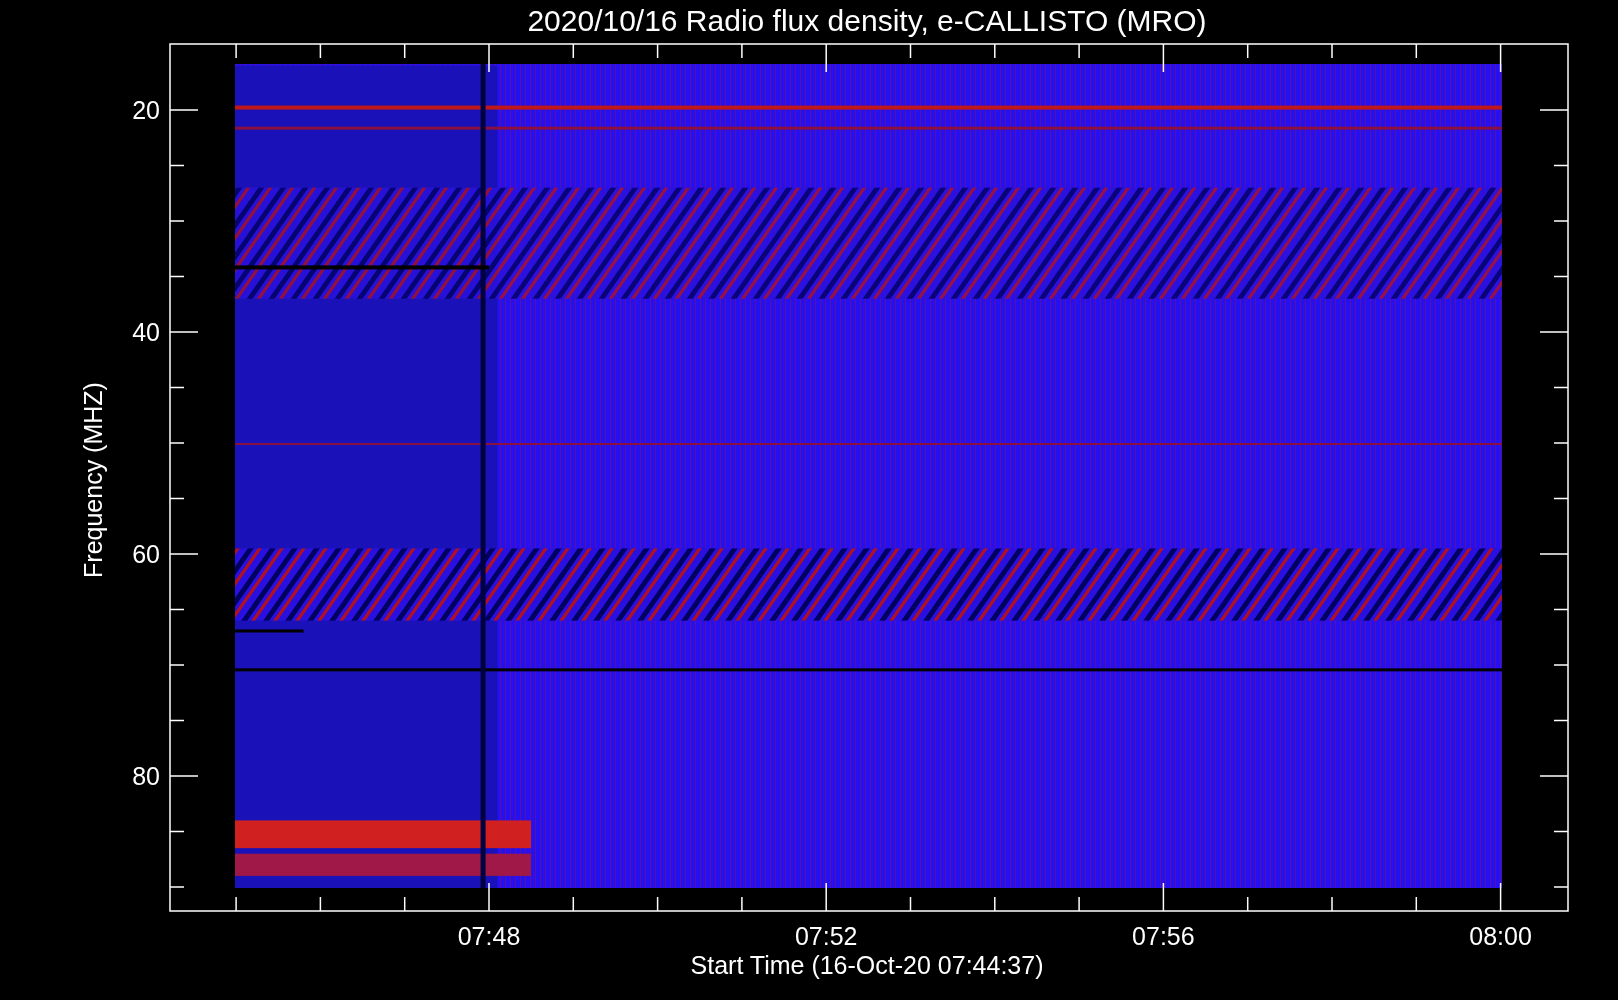  Describe the element at coordinates (867, 965) in the screenshot. I see `axis-label: Start Time (16-Oct-20 07:44:37)` at that location.